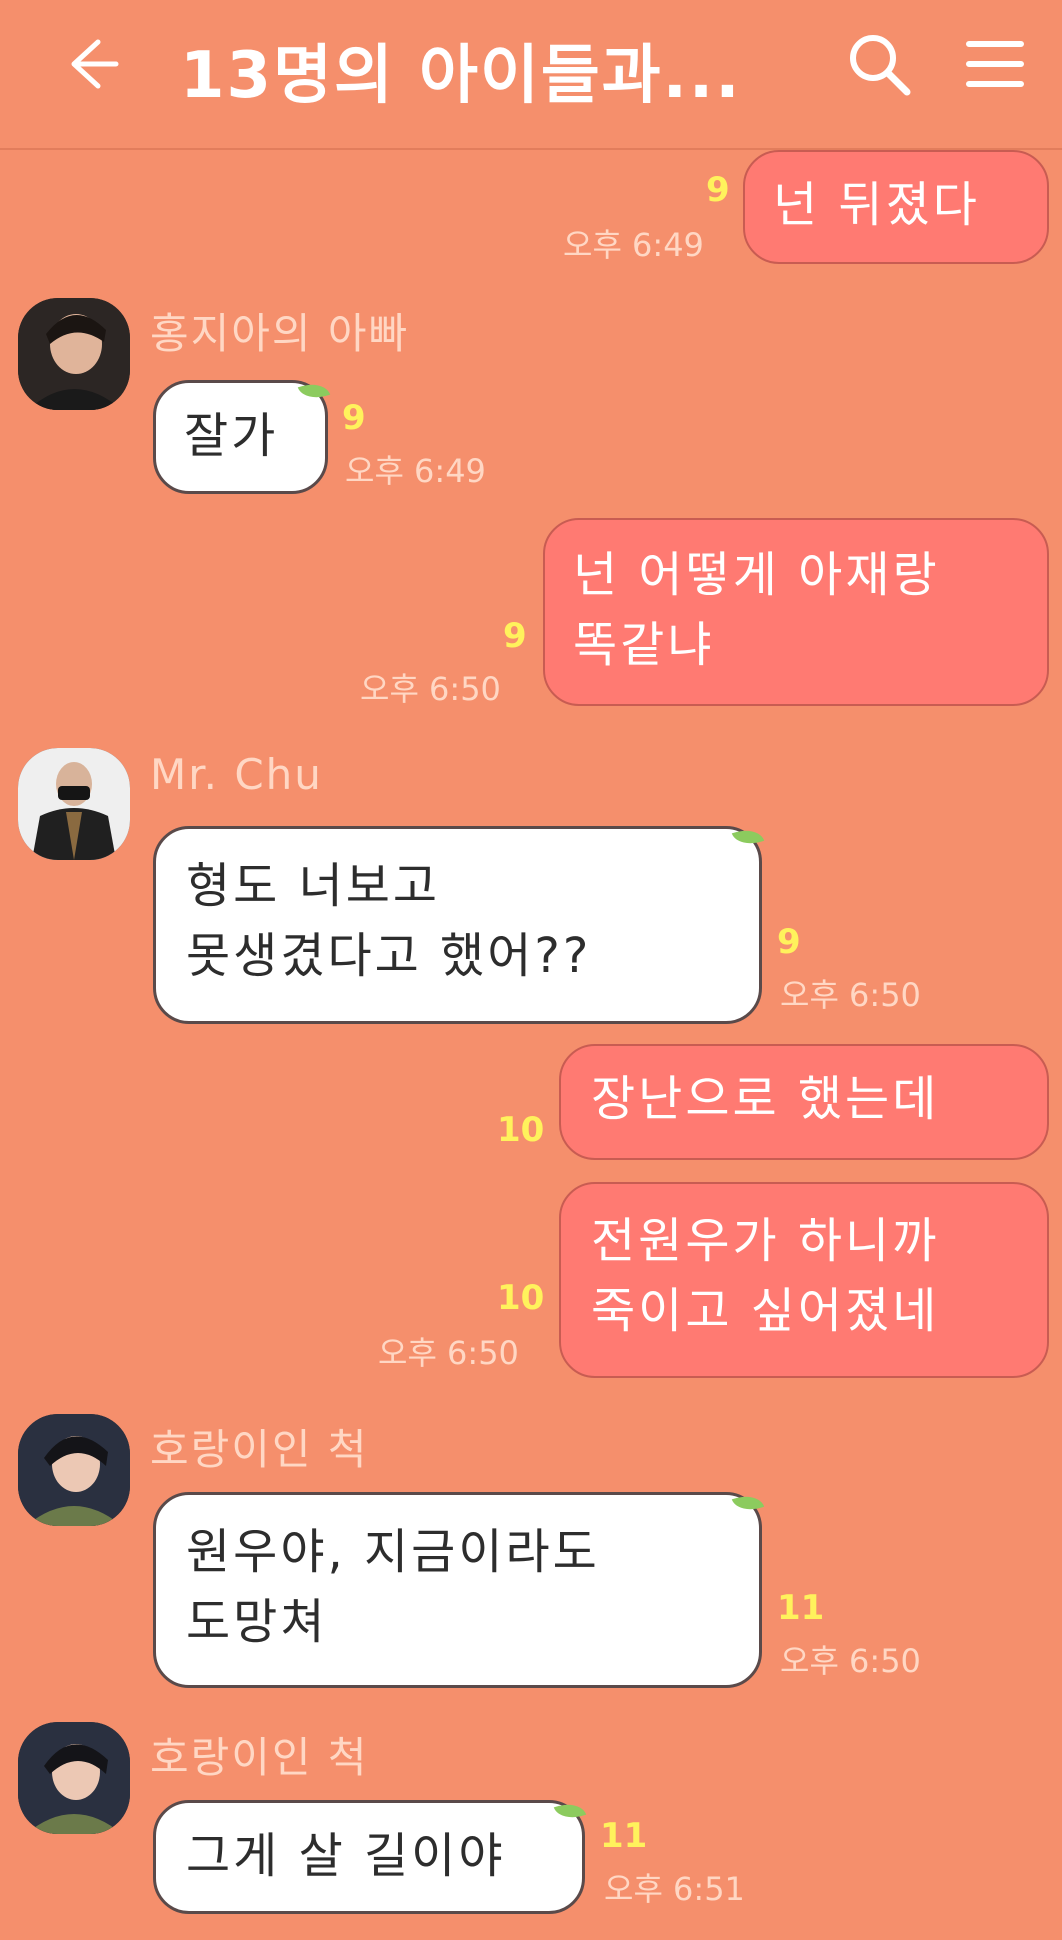  Describe the element at coordinates (880, 65) in the screenshot. I see `search-icon` at that location.